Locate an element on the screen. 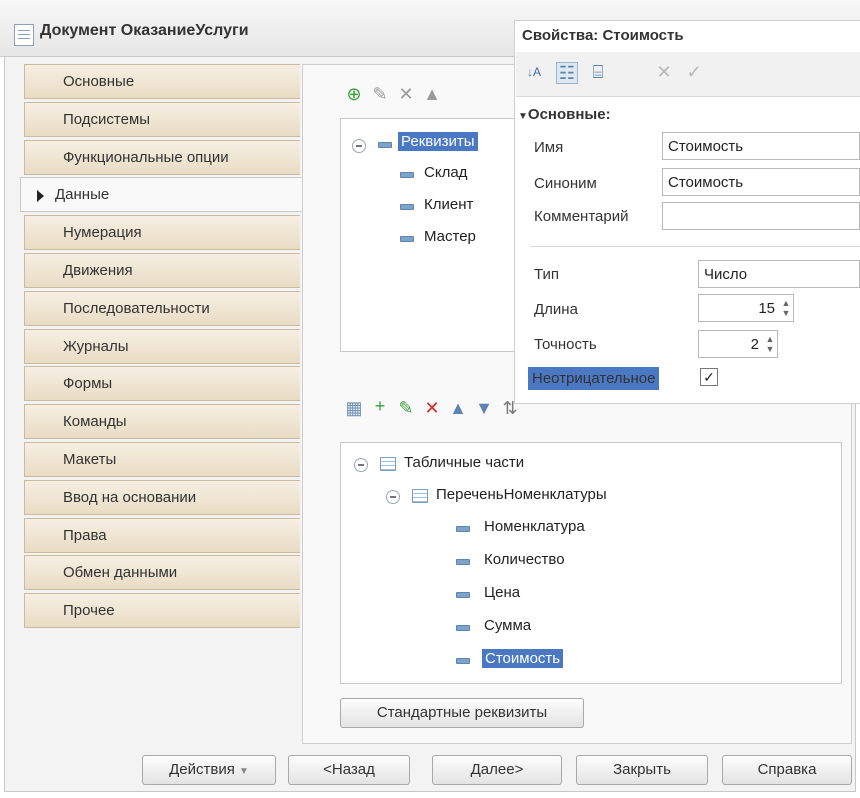 This screenshot has width=860, height=798. tab-label: Макеты is located at coordinates (90, 459).